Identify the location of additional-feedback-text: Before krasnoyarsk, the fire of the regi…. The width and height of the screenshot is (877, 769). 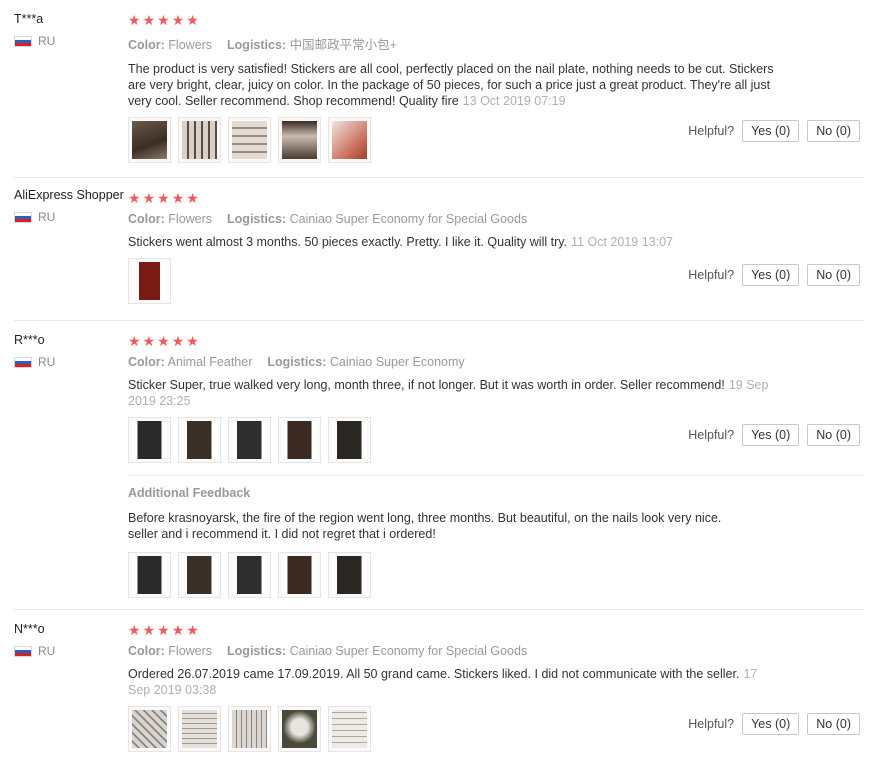
(425, 526).